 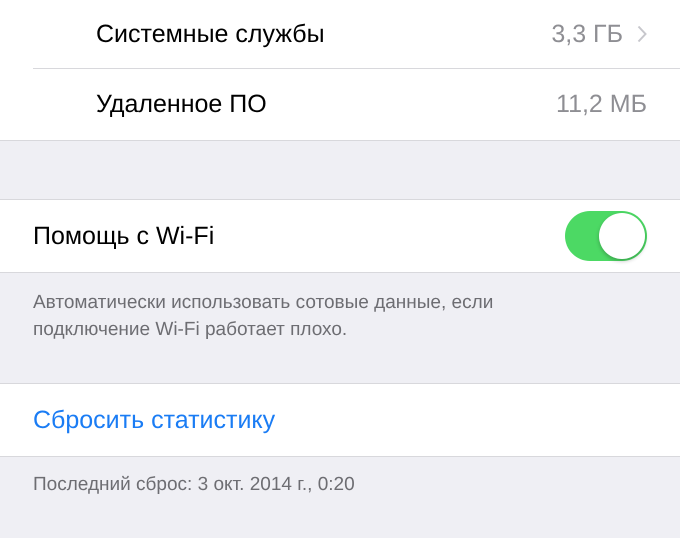 I want to click on row-value: 11,2 МБ, so click(x=601, y=104).